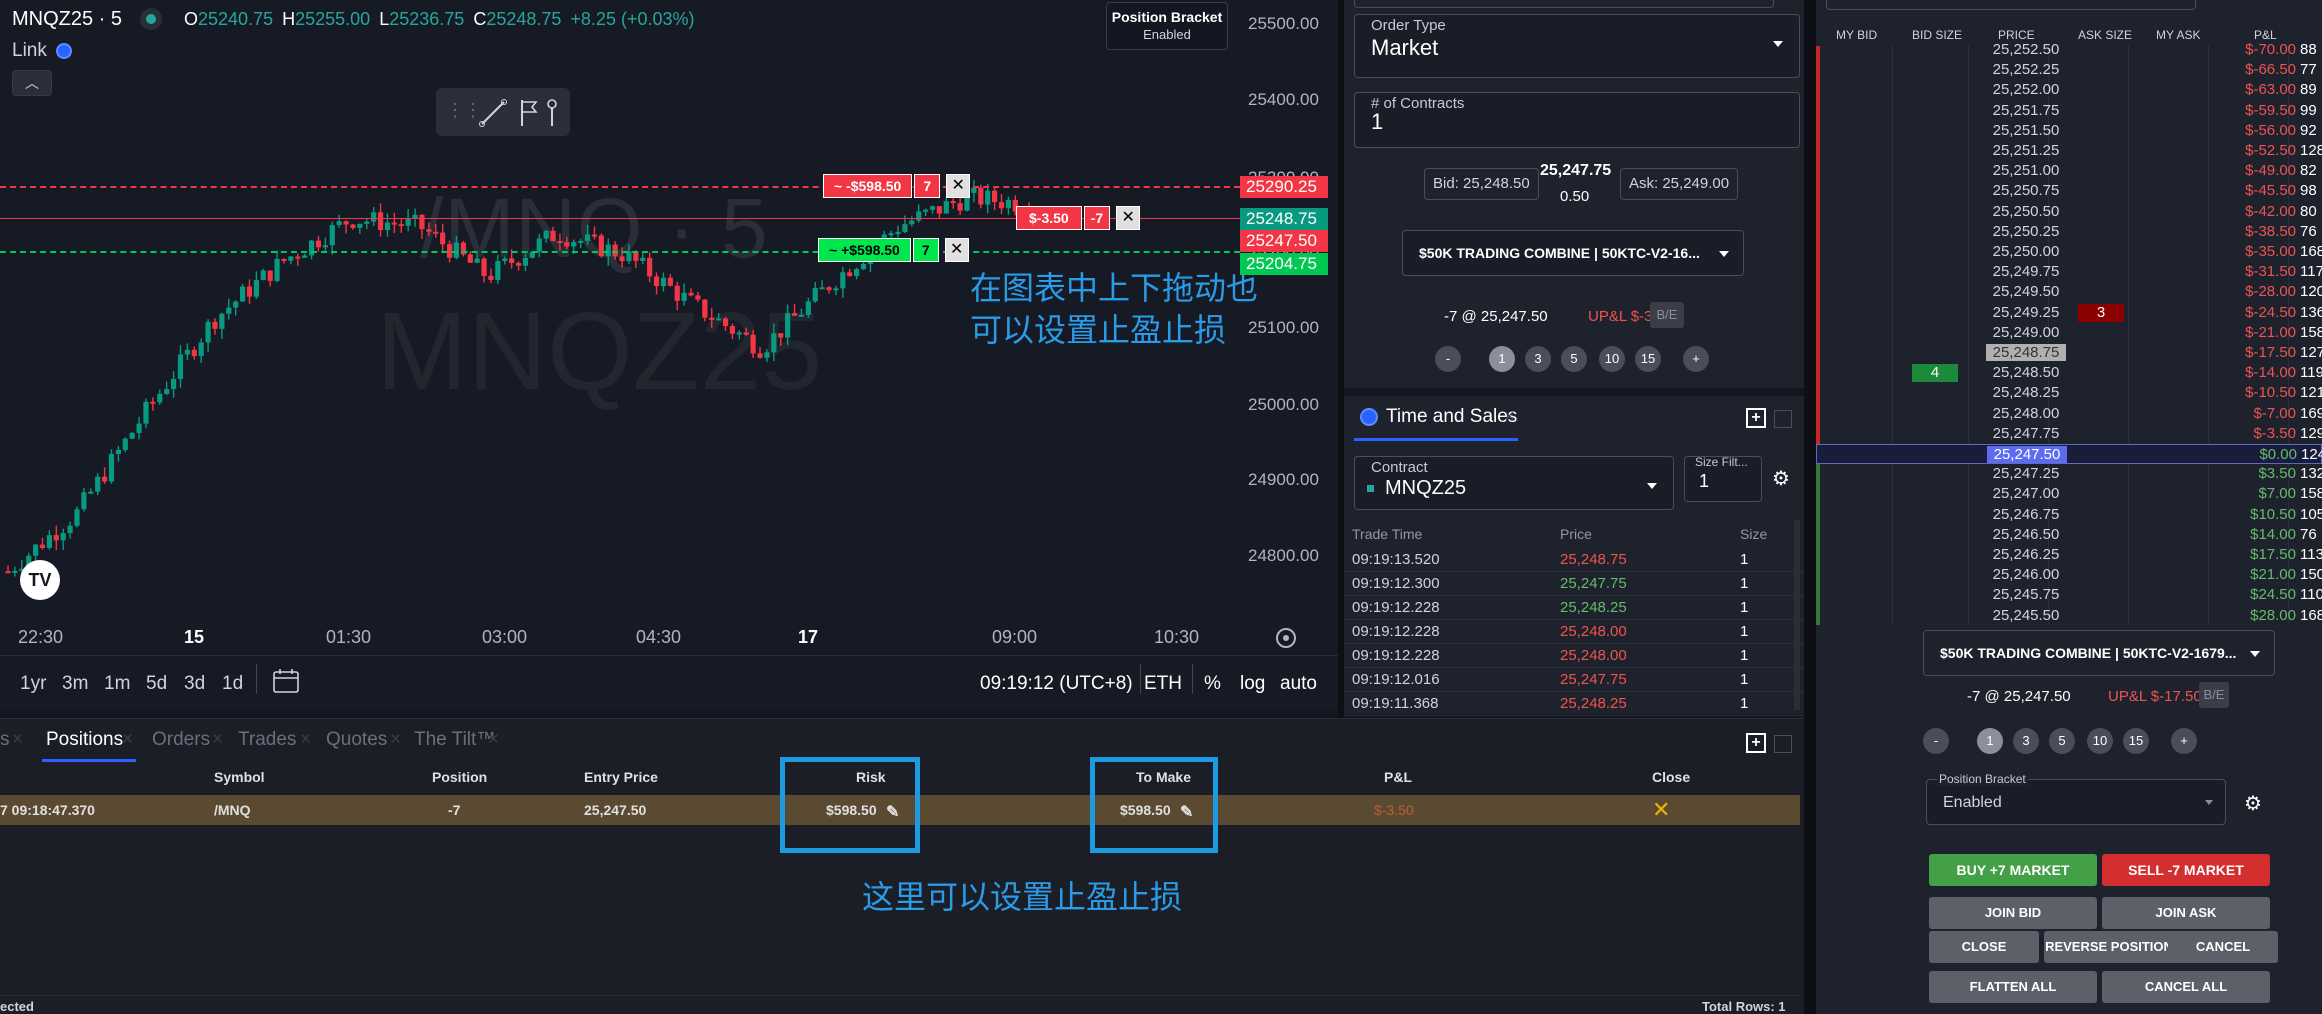  I want to click on qty-button-1: 1, so click(1990, 741).